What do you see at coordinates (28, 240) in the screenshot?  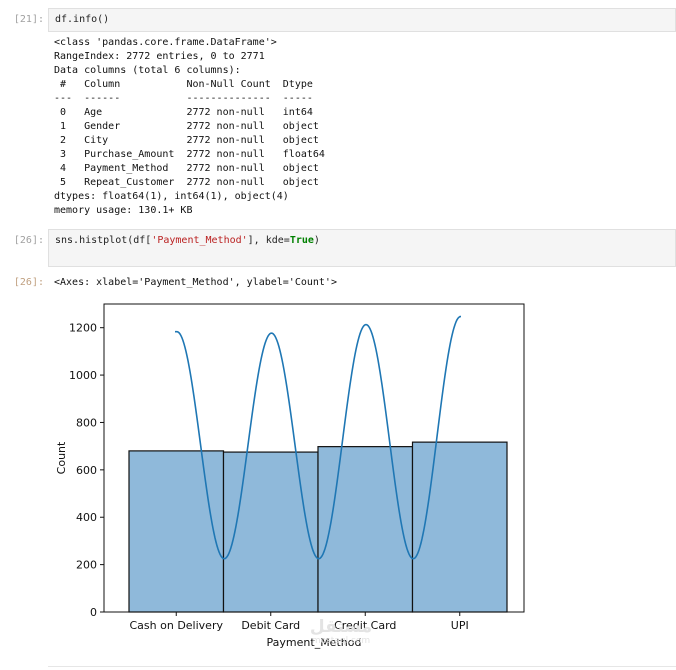 I see `cell-26-in-prompt: [26]:` at bounding box center [28, 240].